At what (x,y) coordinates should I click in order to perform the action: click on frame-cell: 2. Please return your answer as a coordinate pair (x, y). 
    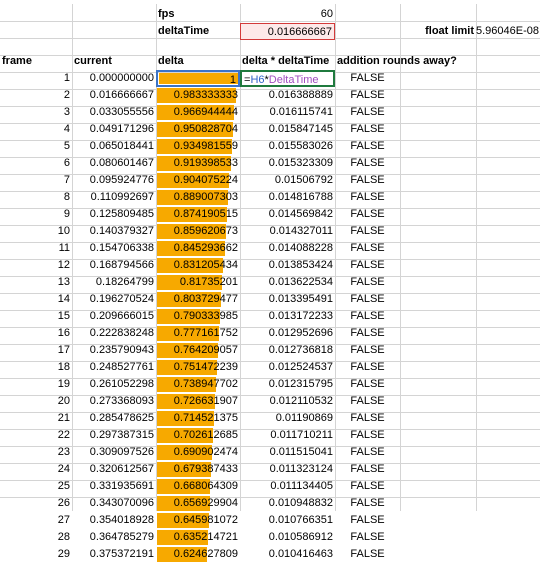
    Looking at the image, I should click on (36, 95).